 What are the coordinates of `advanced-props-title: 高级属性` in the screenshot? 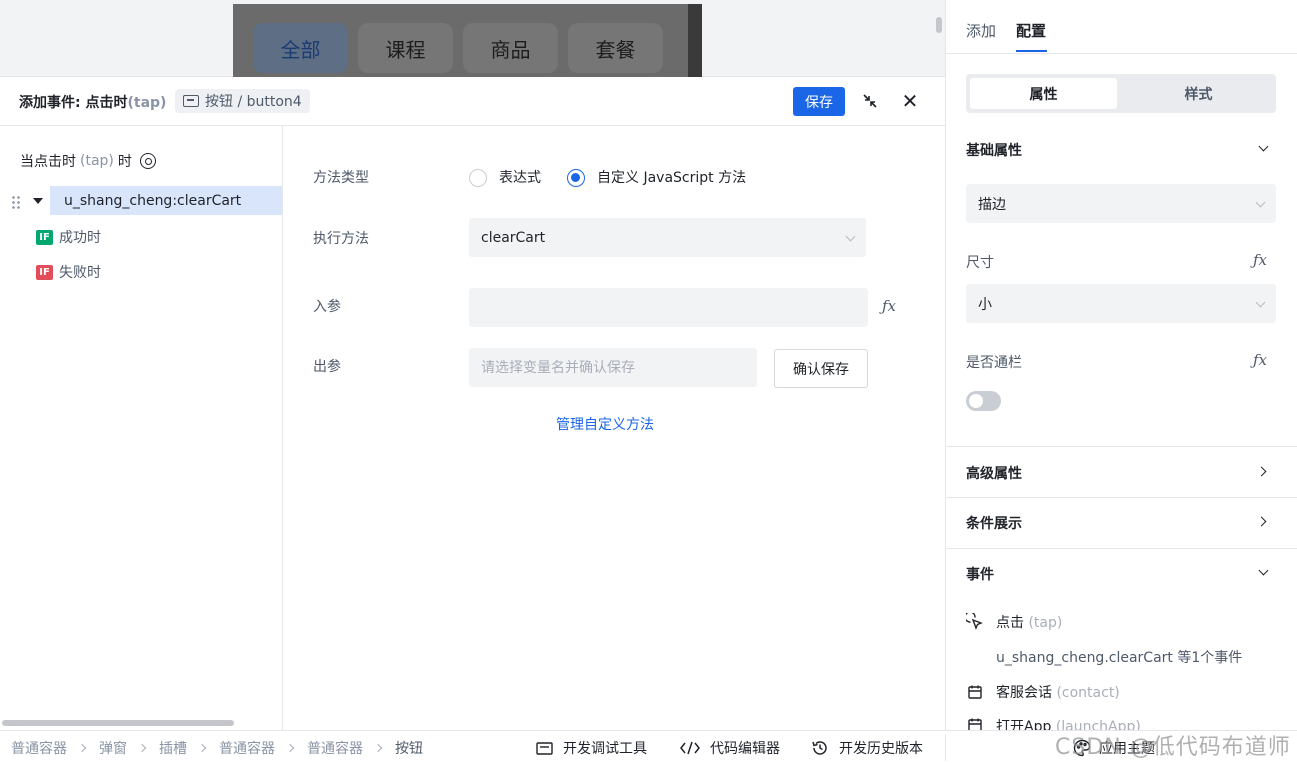 It's located at (994, 473).